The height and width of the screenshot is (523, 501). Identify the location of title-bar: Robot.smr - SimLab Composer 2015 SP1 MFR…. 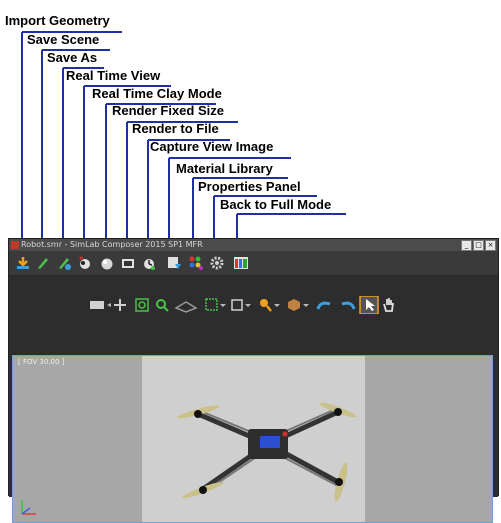
(253, 245).